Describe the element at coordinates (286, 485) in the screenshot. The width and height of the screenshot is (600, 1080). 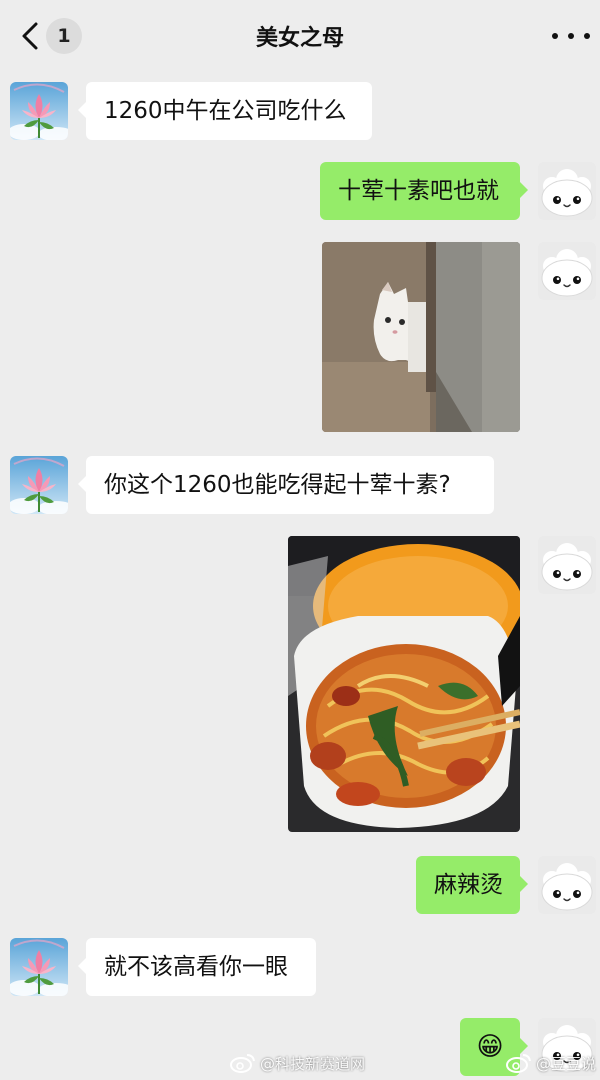
I see `message-bubble-incoming: 你这个1260也能吃得起十荤十素?` at that location.